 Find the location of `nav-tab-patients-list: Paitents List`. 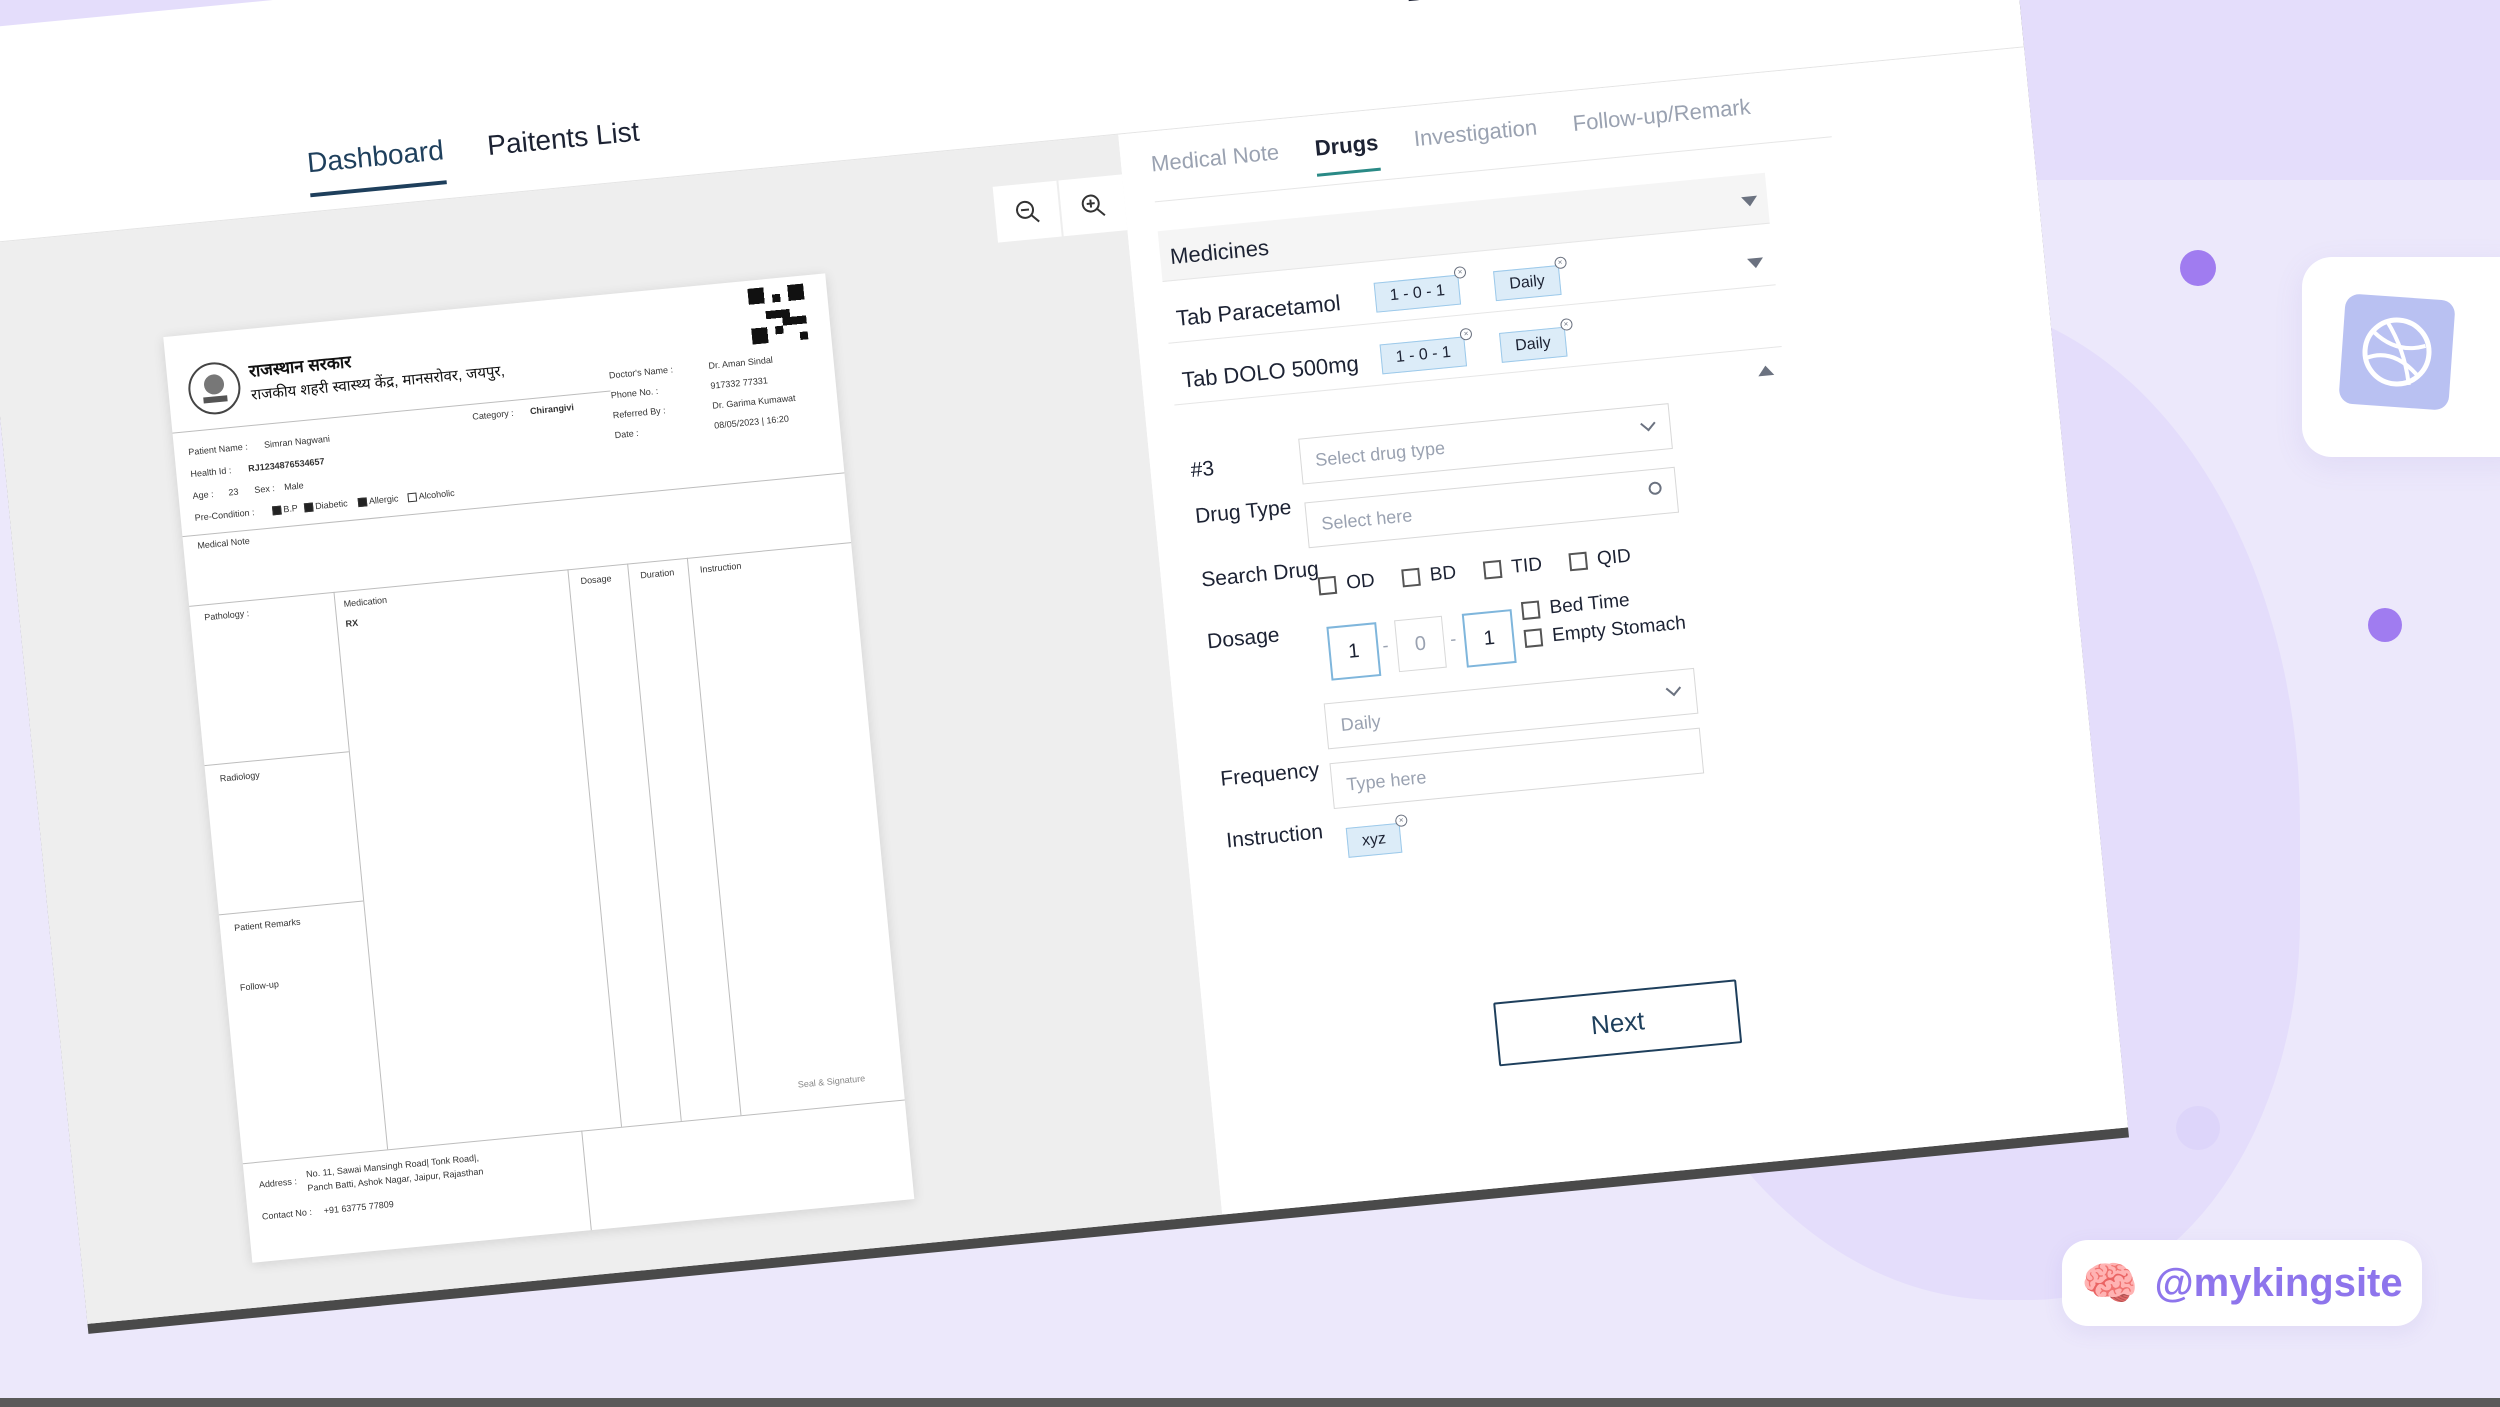

nav-tab-patients-list: Paitents List is located at coordinates (564, 148).